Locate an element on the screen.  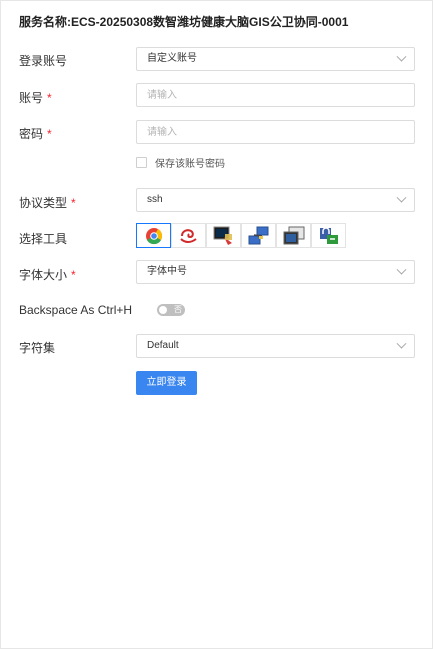
password-label: 密码 * is located at coordinates (35, 133).